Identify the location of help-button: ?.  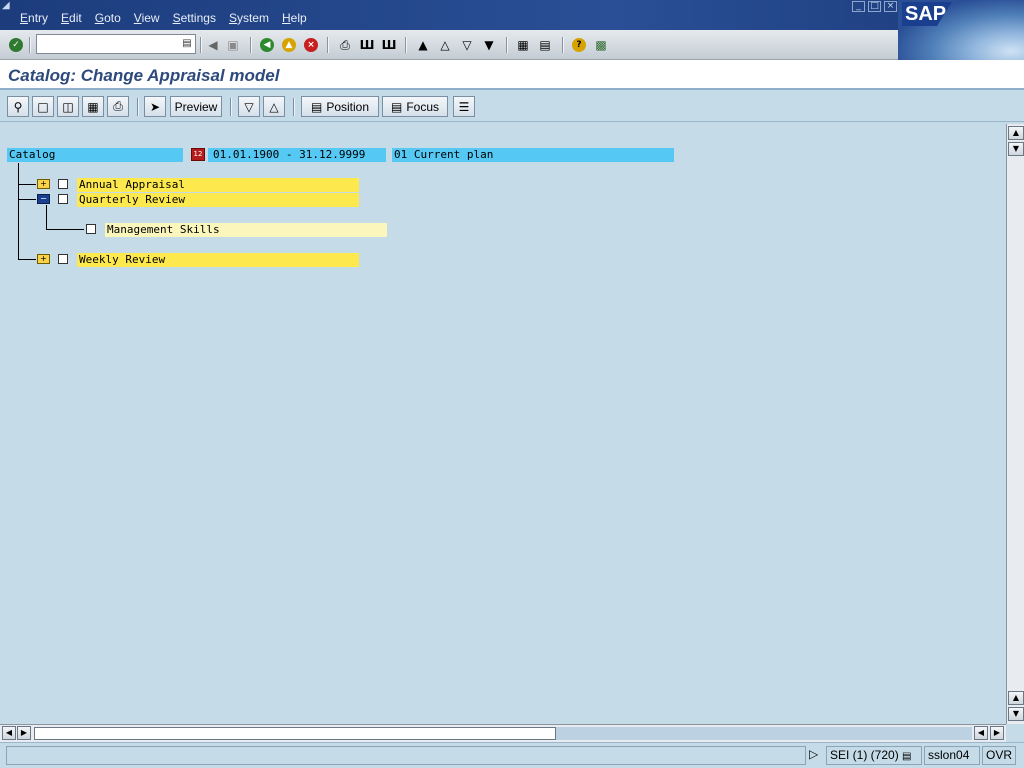
(579, 45).